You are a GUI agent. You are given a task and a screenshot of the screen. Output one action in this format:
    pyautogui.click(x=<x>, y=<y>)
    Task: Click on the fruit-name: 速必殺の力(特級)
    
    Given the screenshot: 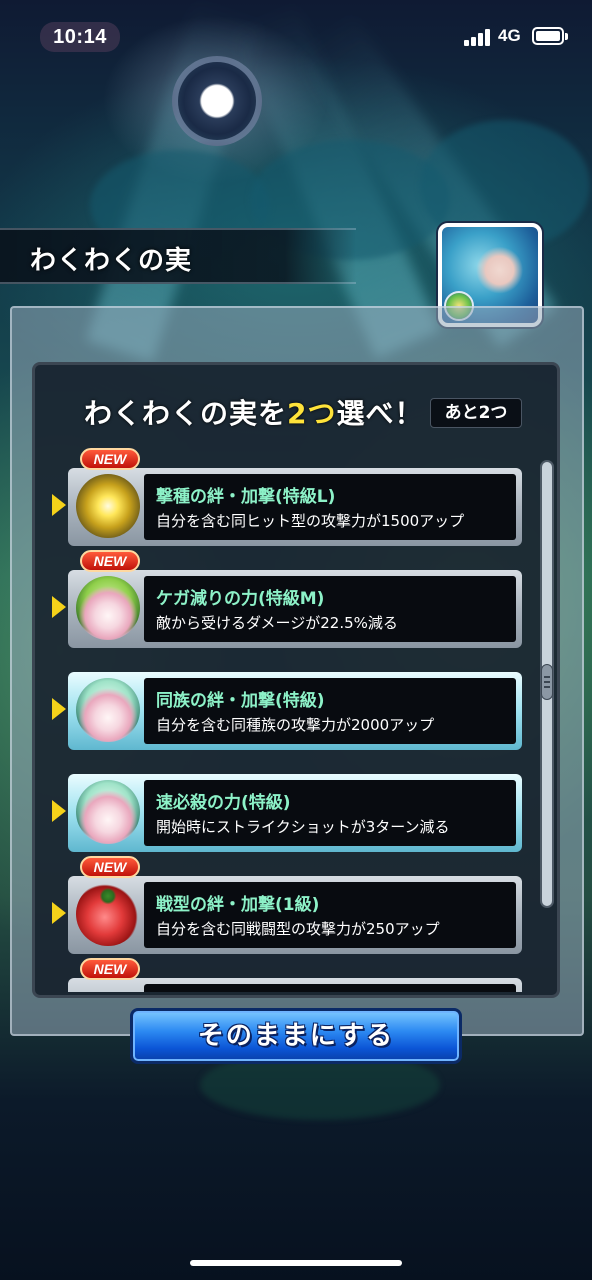 What is the action you would take?
    pyautogui.click(x=223, y=803)
    